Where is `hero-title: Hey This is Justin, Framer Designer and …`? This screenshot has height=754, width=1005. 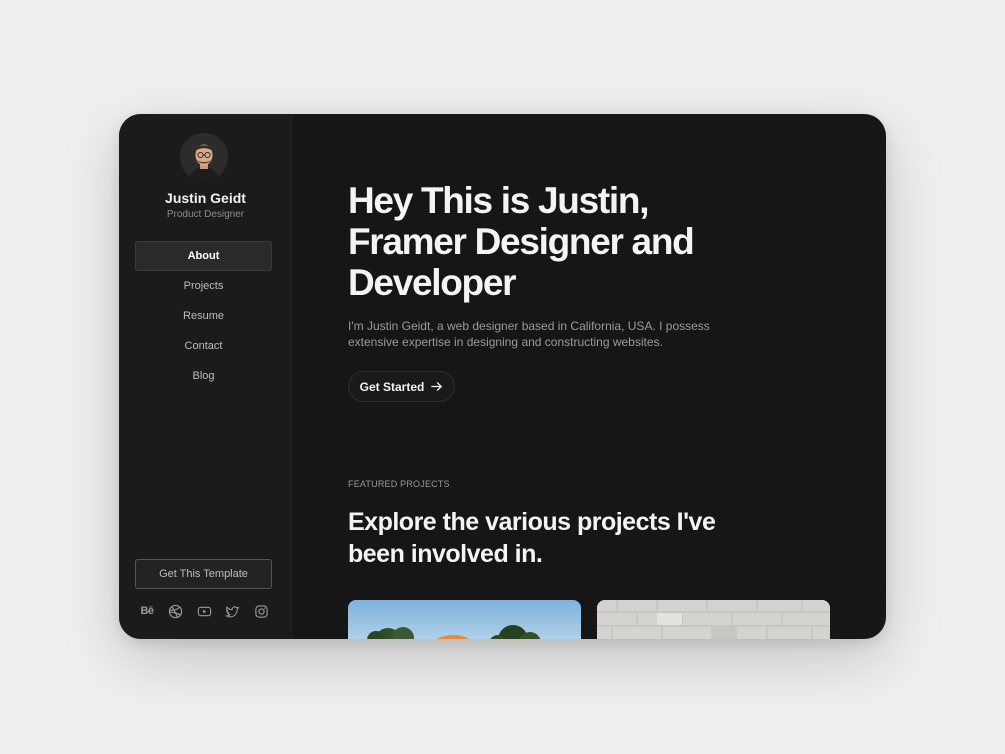
hero-title: Hey This is Justin, Framer Designer and … is located at coordinates (521, 241).